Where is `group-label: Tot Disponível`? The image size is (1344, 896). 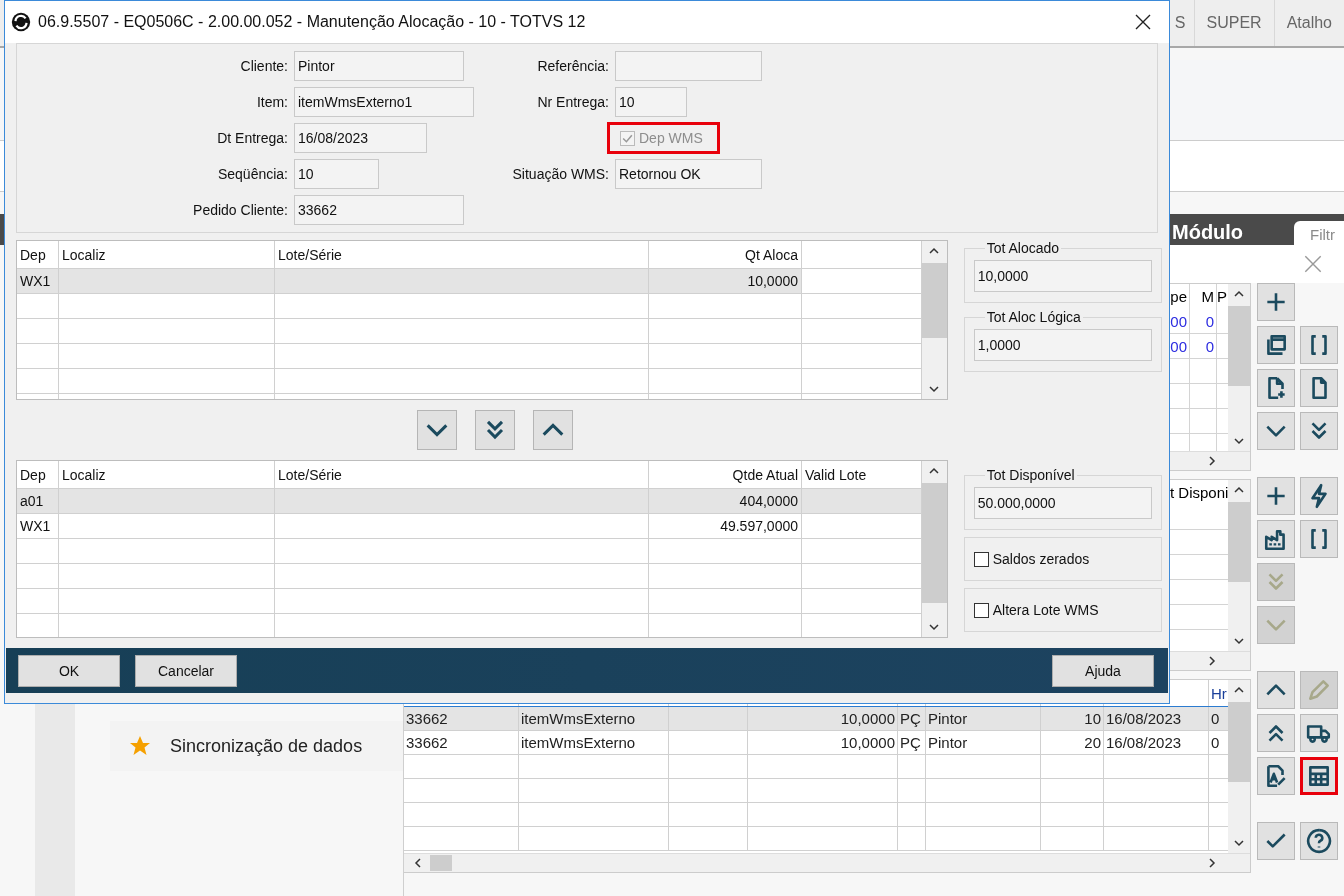
group-label: Tot Disponível is located at coordinates (1030, 475).